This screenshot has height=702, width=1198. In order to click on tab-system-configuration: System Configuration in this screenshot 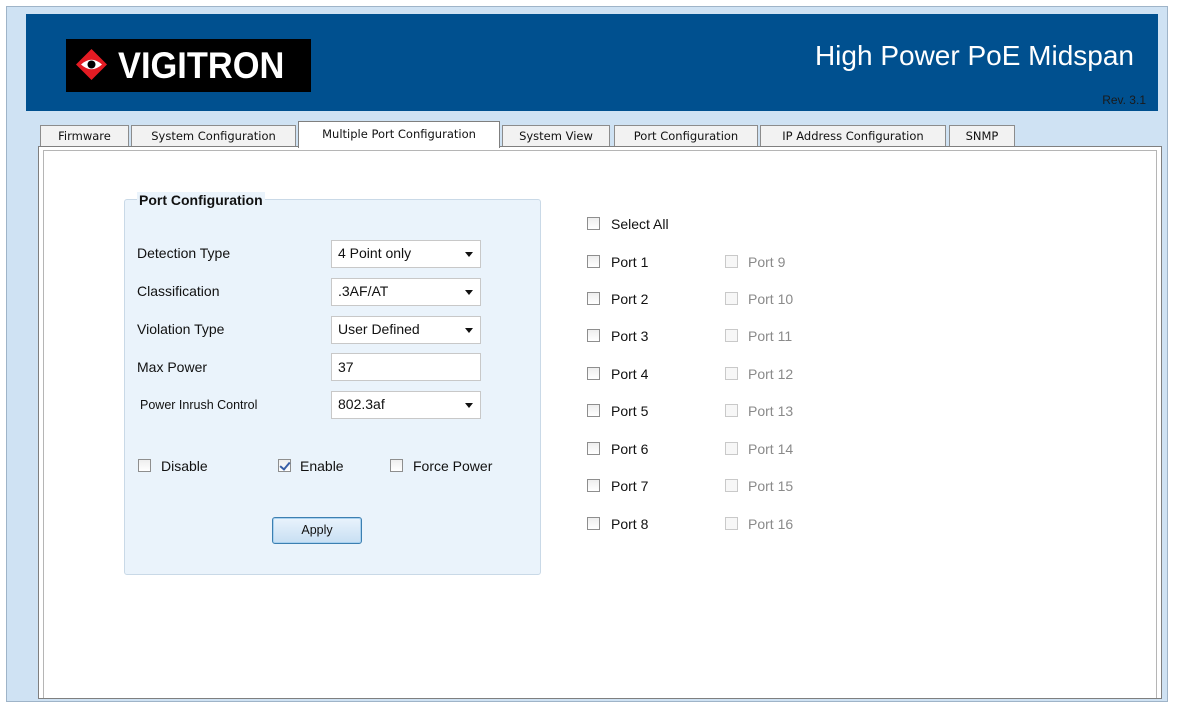, I will do `click(213, 135)`.